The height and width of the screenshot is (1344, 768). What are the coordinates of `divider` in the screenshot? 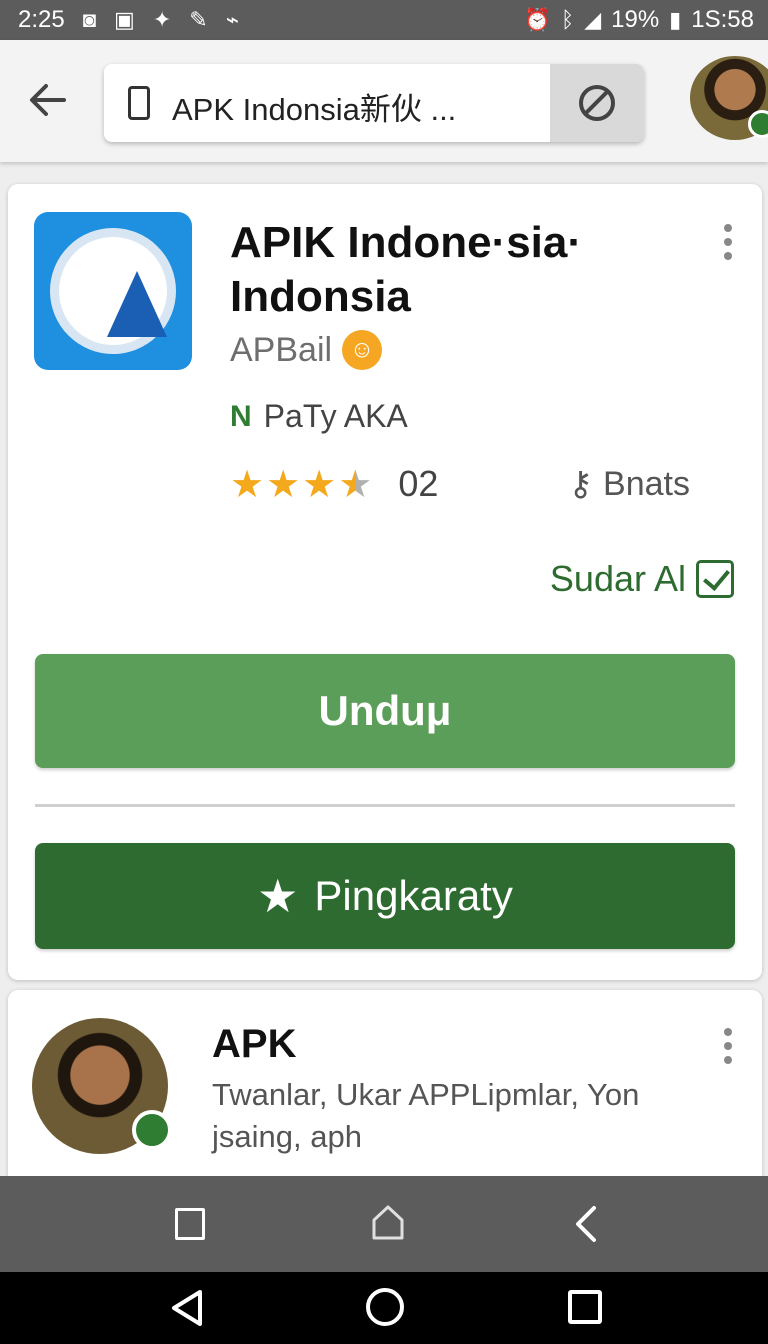 It's located at (385, 805).